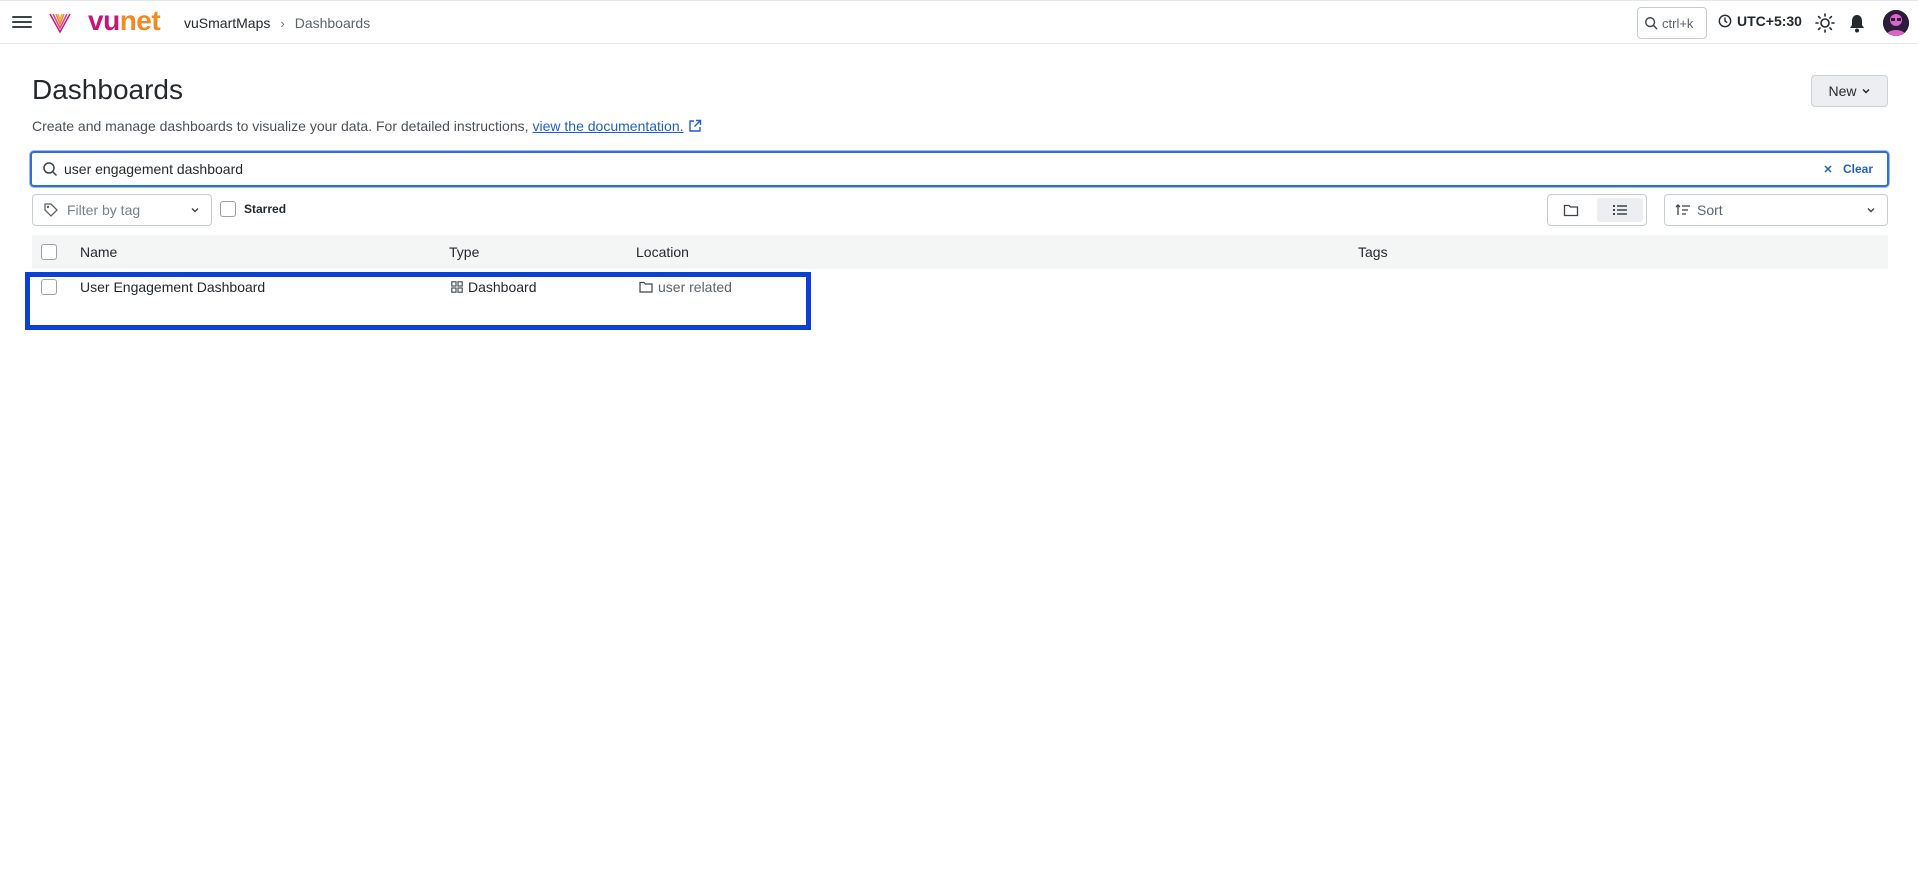 The width and height of the screenshot is (1918, 870). Describe the element at coordinates (1373, 252) in the screenshot. I see `column-header-tags: Tags` at that location.